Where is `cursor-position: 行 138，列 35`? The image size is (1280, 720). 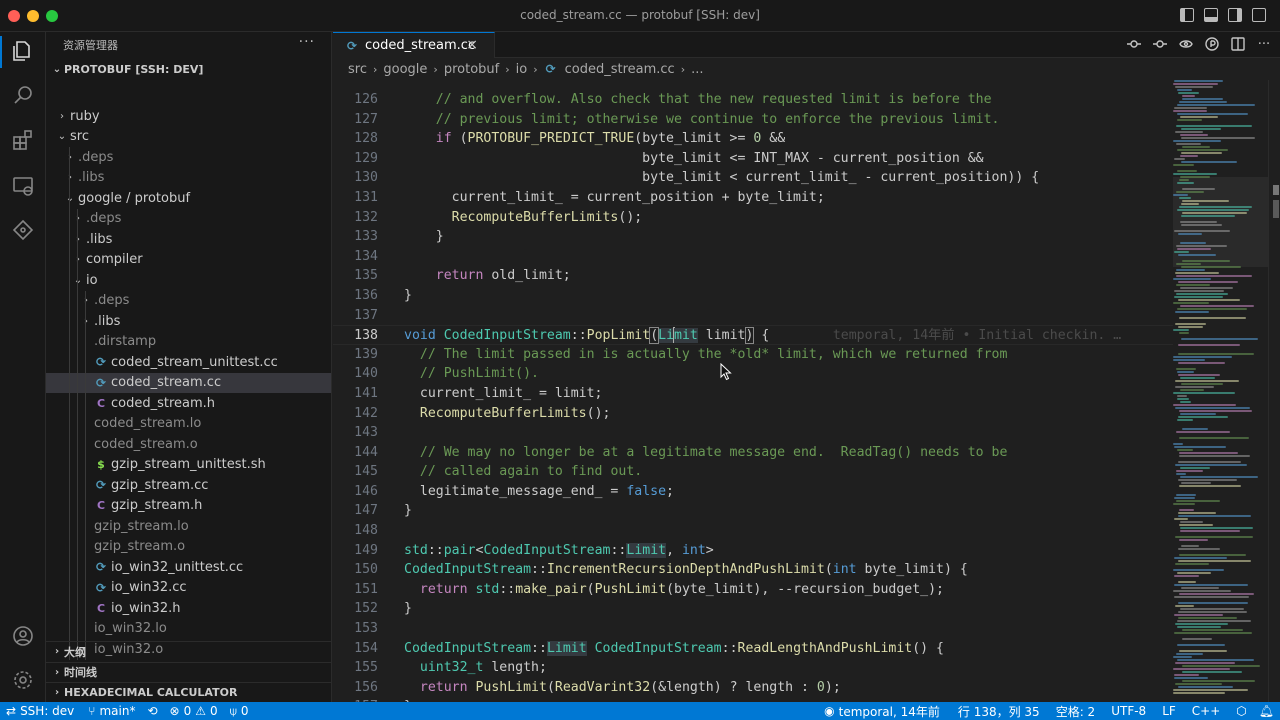 cursor-position: 行 138，列 35 is located at coordinates (996, 711).